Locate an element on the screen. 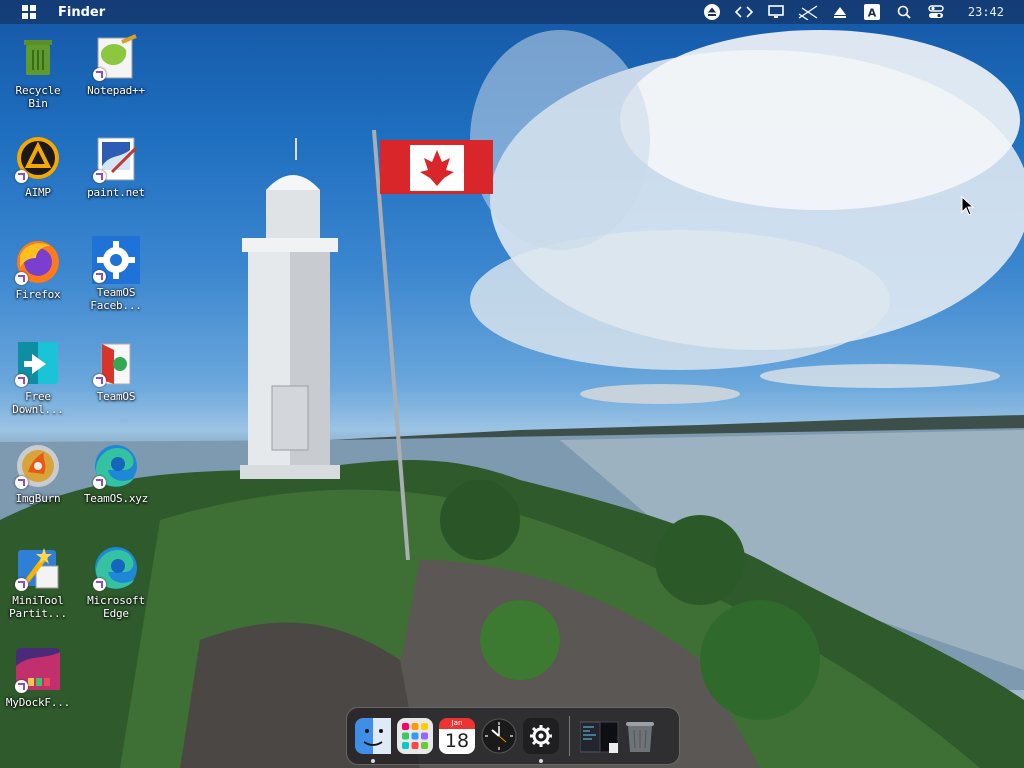 This screenshot has height=768, width=1024. network-disconnected-icon is located at coordinates (808, 12).